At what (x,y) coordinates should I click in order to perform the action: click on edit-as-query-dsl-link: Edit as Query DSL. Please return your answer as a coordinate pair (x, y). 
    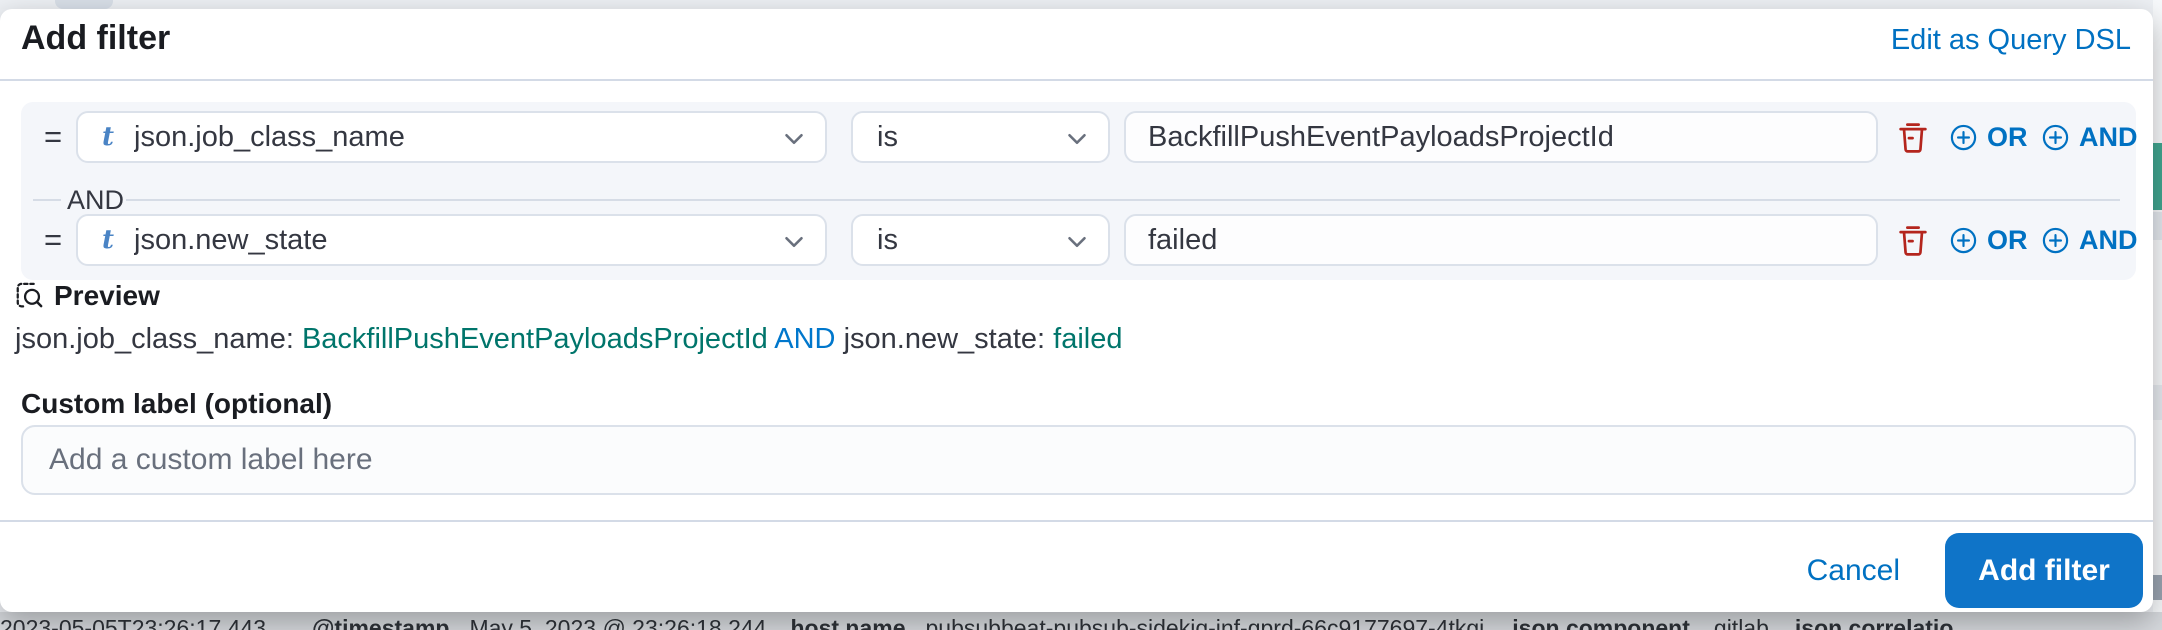
    Looking at the image, I should click on (2011, 40).